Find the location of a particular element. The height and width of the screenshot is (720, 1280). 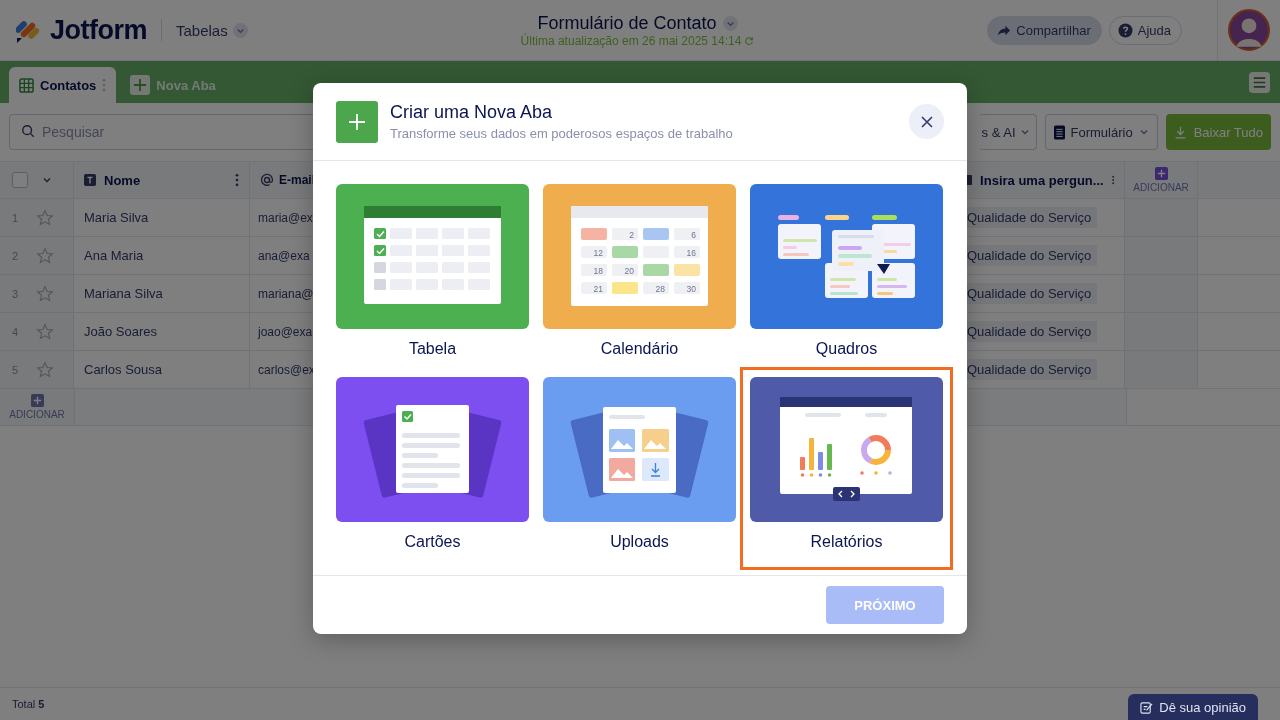

column-header: Nome is located at coordinates (162, 180).